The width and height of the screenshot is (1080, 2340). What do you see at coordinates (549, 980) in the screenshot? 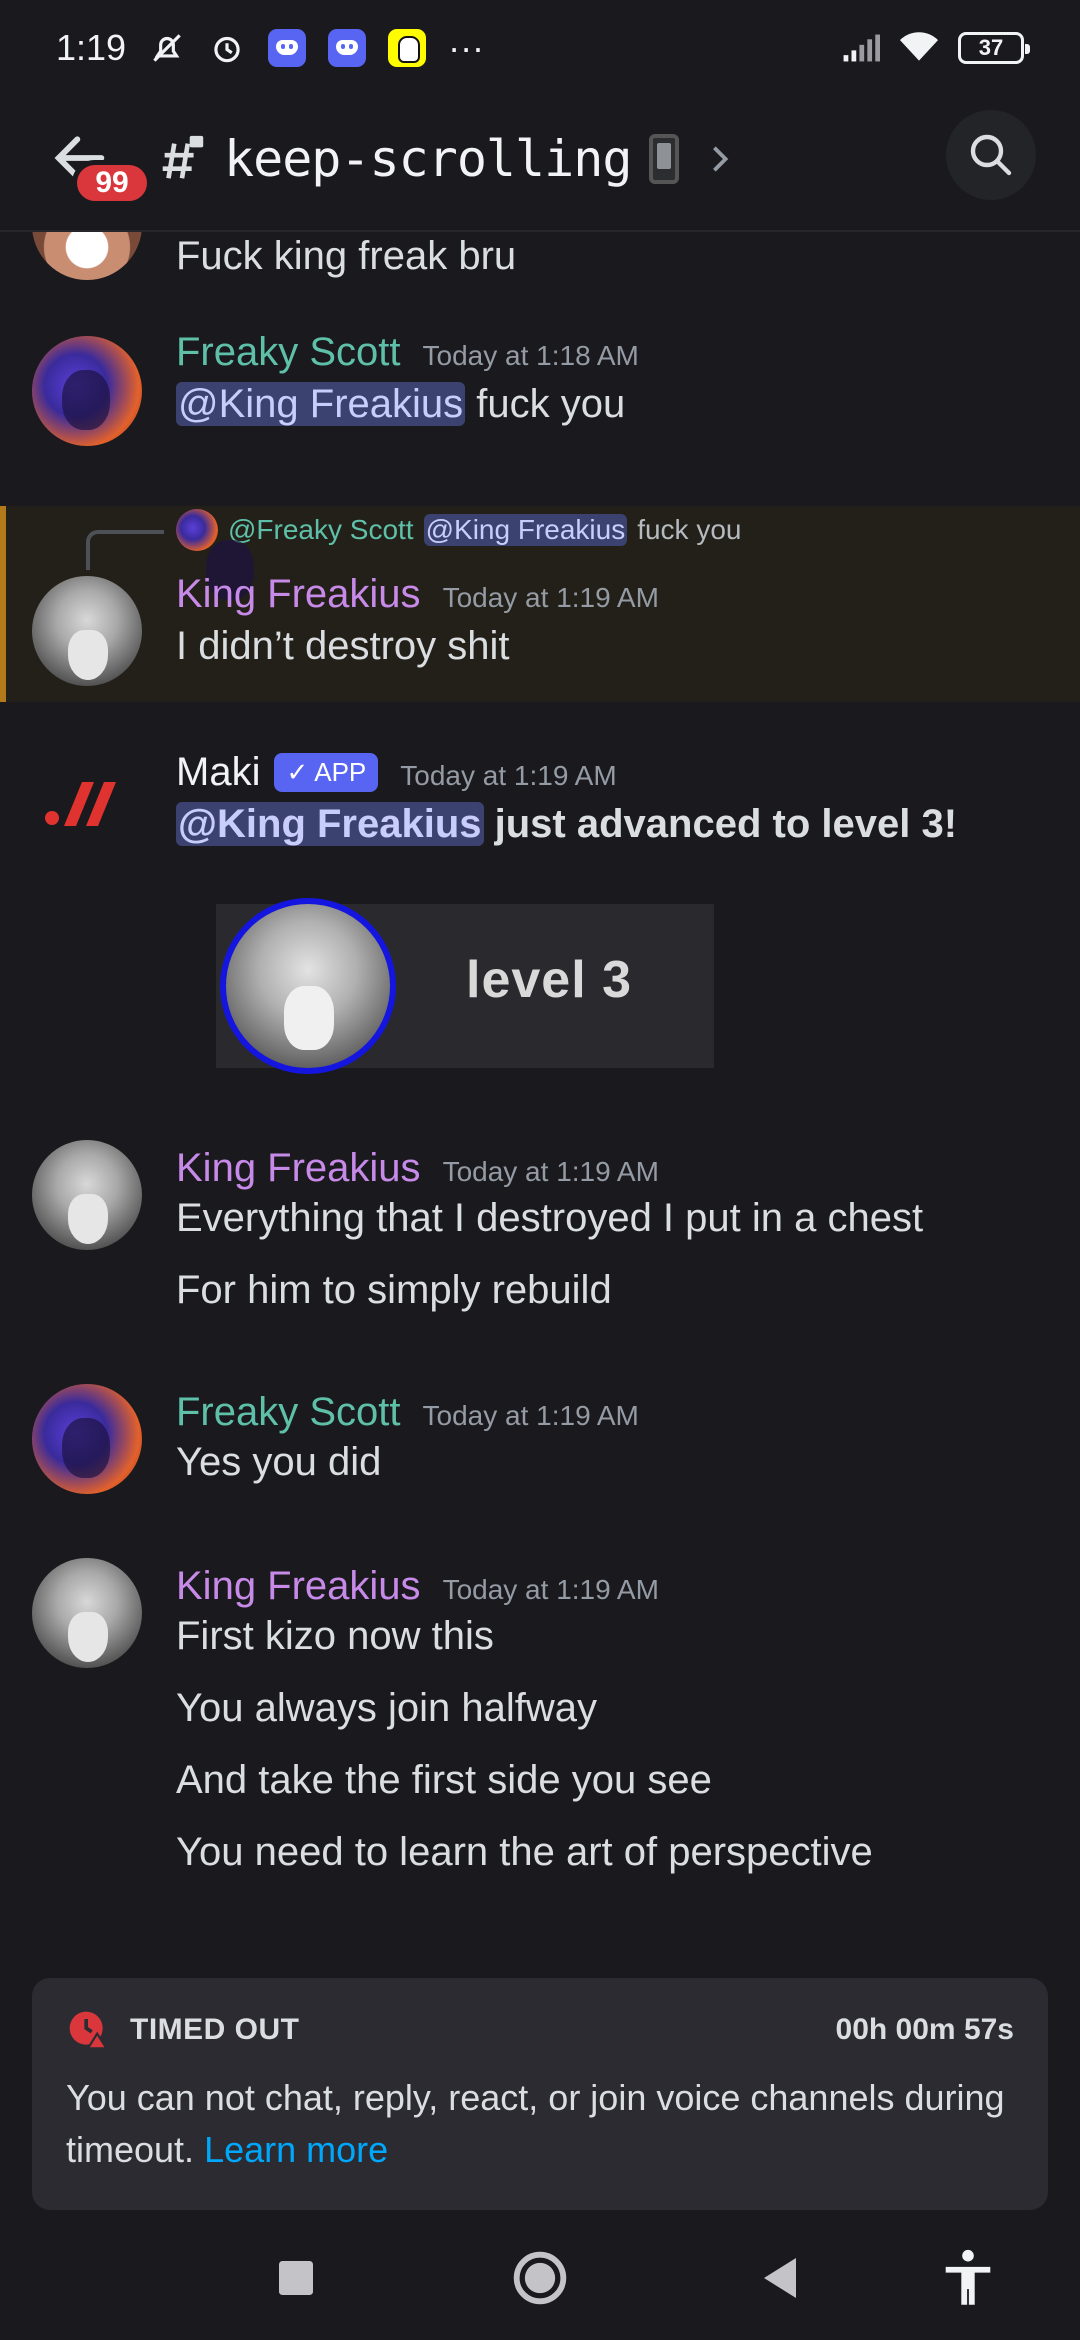
I see `level-label: level 3` at bounding box center [549, 980].